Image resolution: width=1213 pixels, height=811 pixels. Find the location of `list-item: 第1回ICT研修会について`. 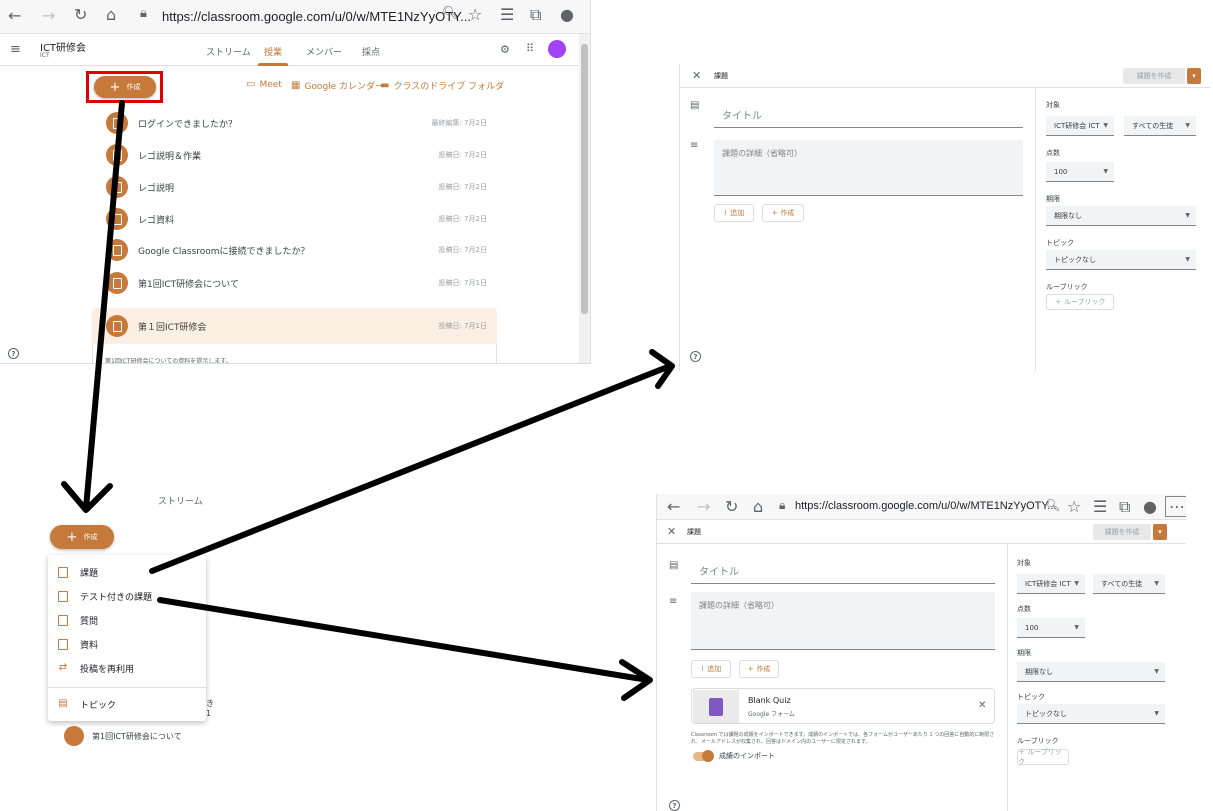

list-item: 第1回ICT研修会について is located at coordinates (123, 736).